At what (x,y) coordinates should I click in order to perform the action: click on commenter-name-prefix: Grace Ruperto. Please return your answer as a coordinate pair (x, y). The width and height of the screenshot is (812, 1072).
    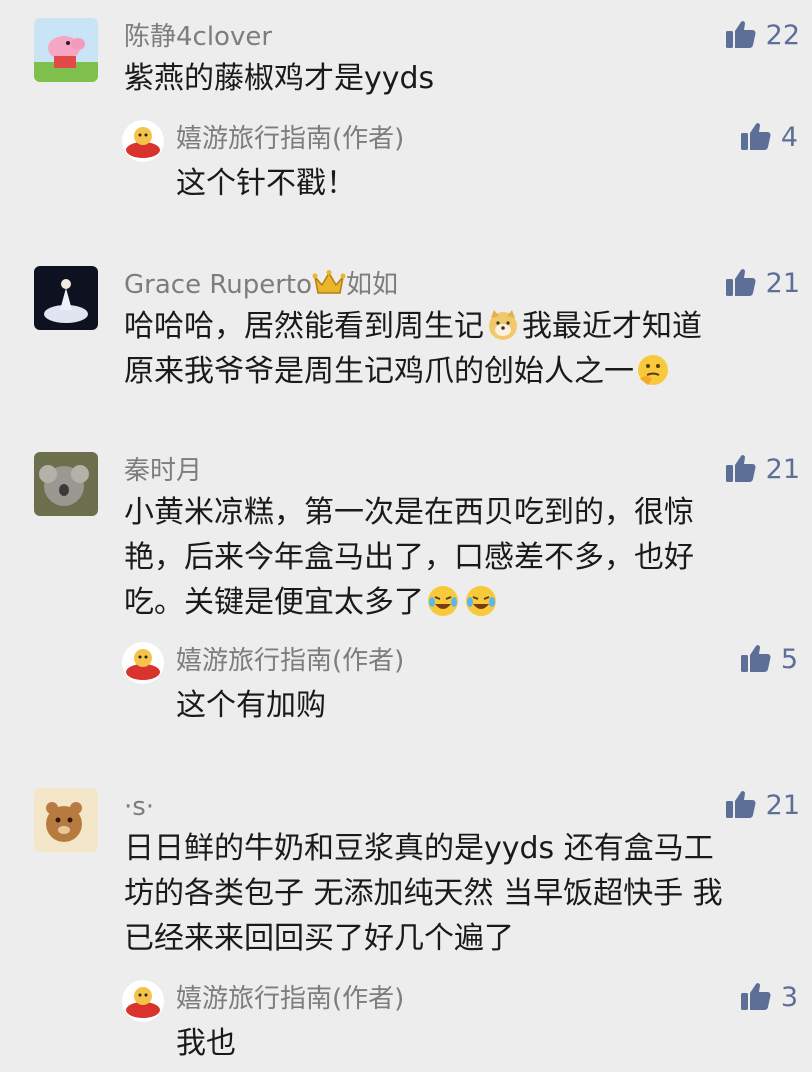
    Looking at the image, I should click on (218, 285).